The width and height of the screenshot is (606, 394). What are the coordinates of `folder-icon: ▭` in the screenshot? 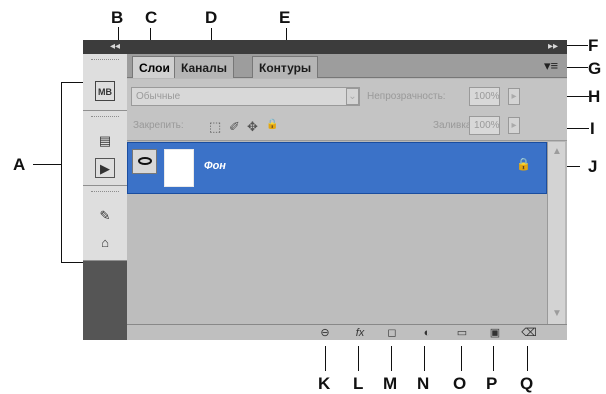 It's located at (462, 333).